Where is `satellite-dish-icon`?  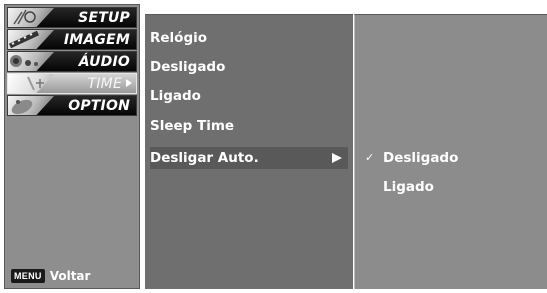 satellite-dish-icon is located at coordinates (31, 17).